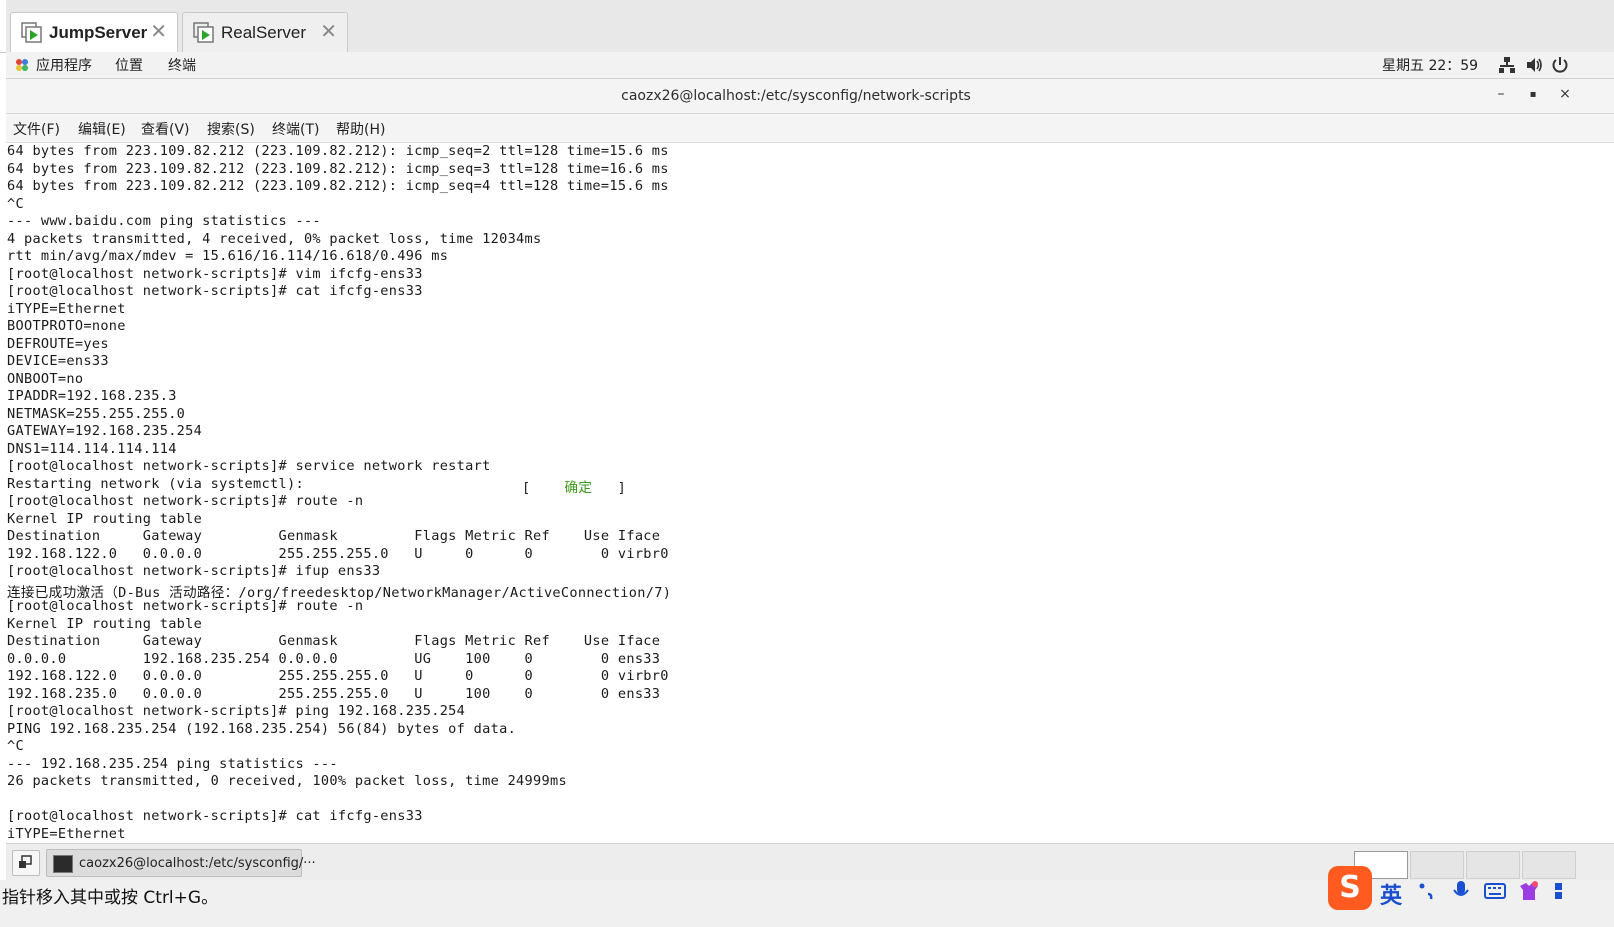  I want to click on terminal-menubar: 文件(F) 编辑(E) 查看(V) 搜索(S) 终端(T) 帮助(H), so click(810, 128).